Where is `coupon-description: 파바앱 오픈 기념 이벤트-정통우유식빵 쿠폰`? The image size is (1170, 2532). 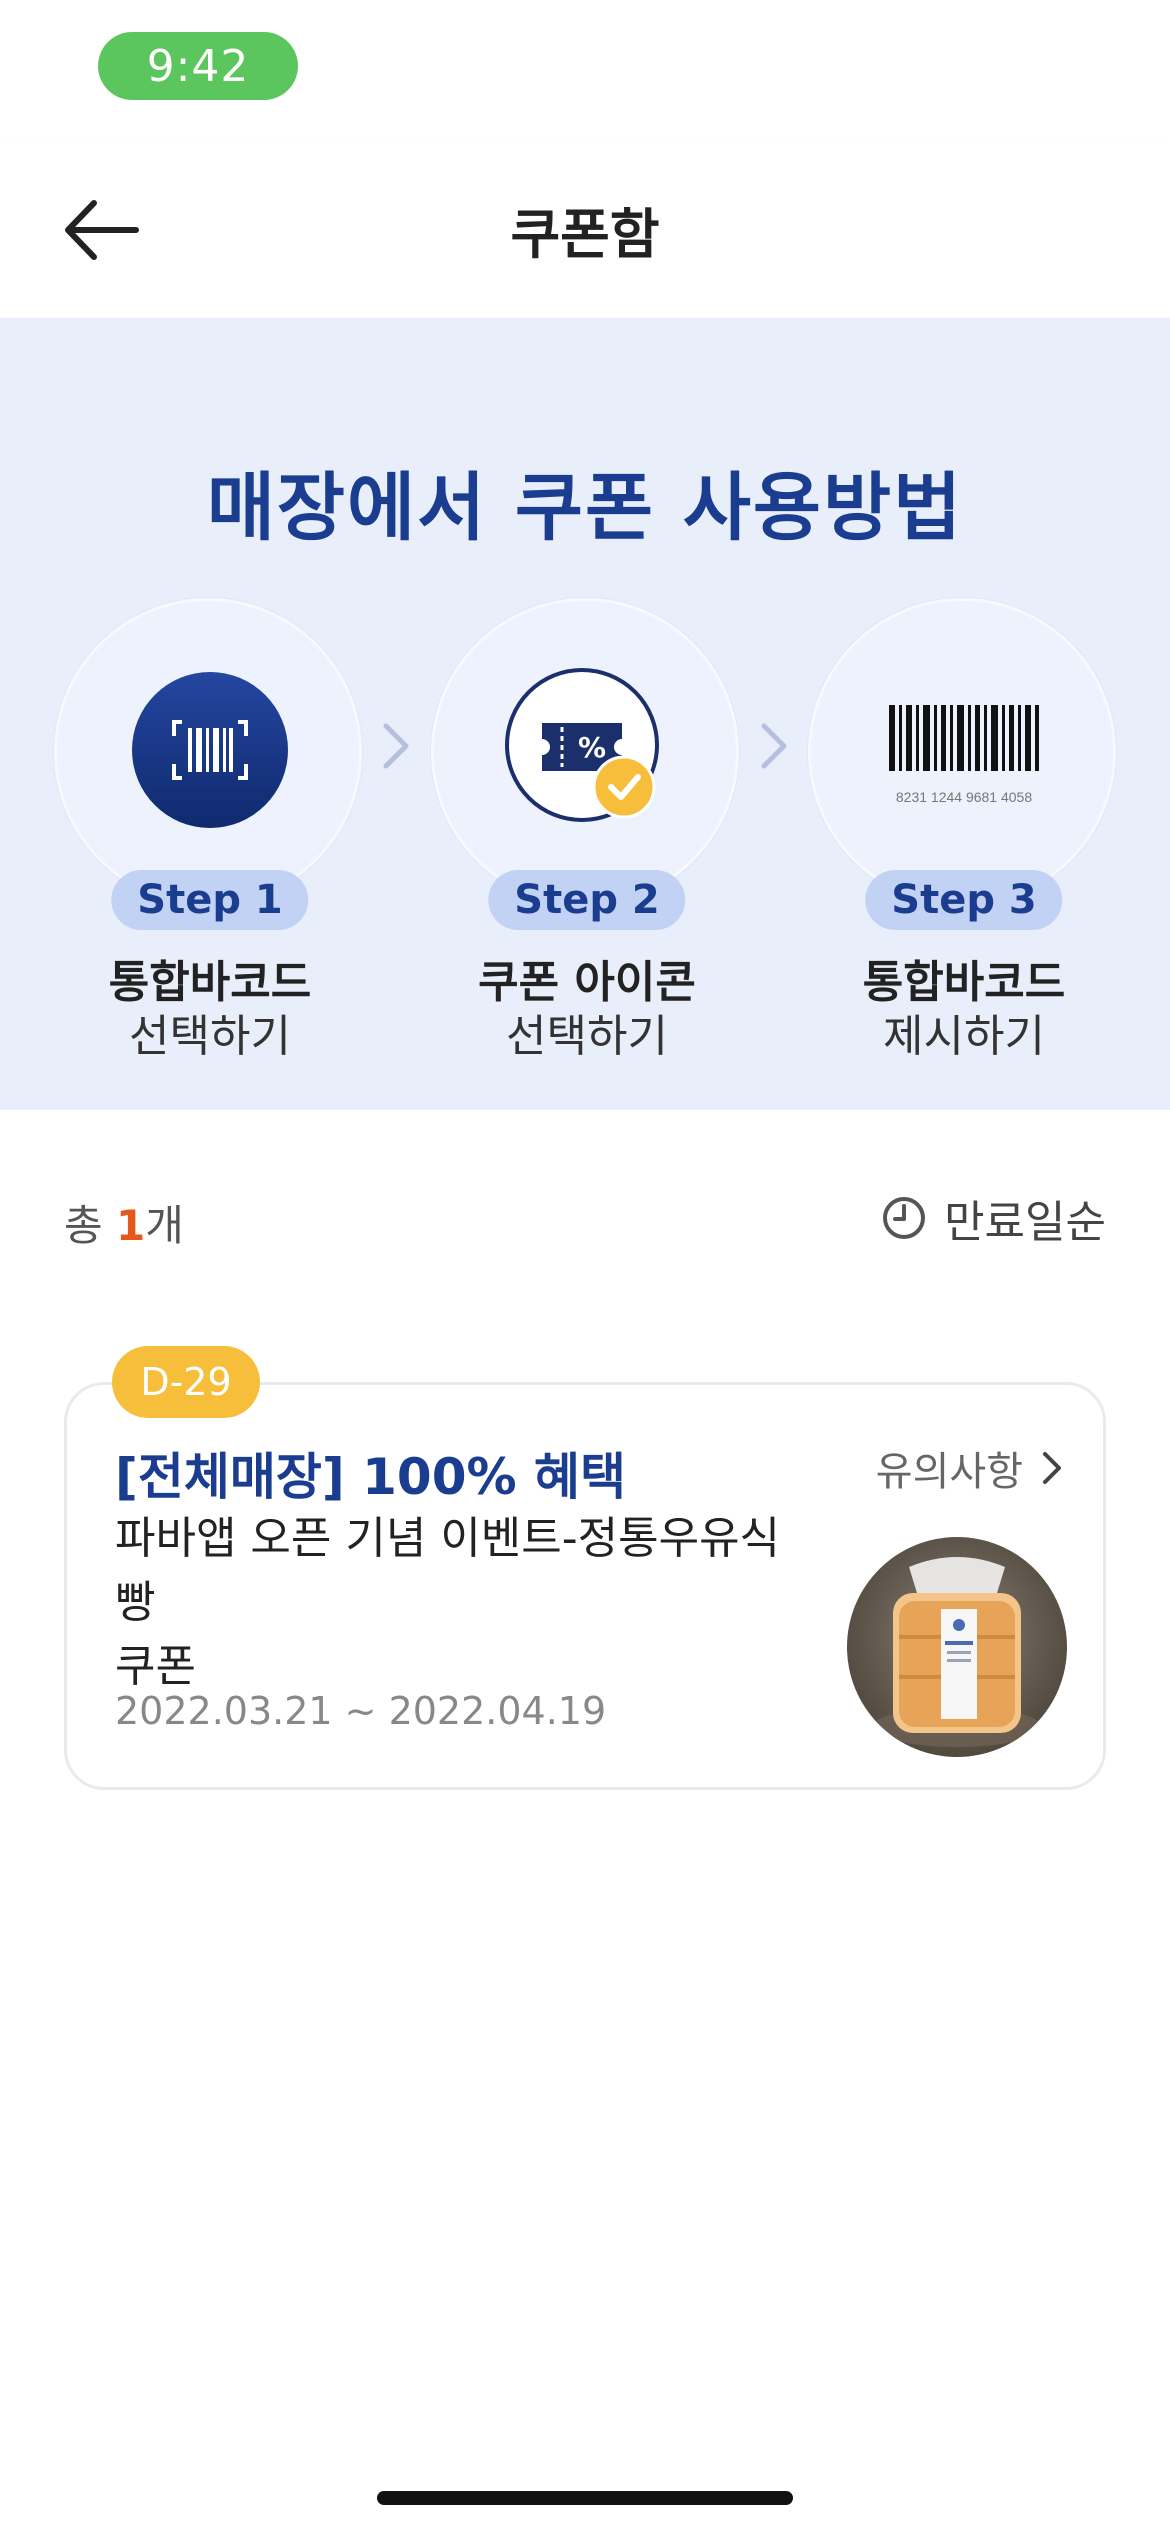 coupon-description: 파바앱 오픈 기념 이벤트-정통우유식빵 쿠폰 is located at coordinates (465, 1603).